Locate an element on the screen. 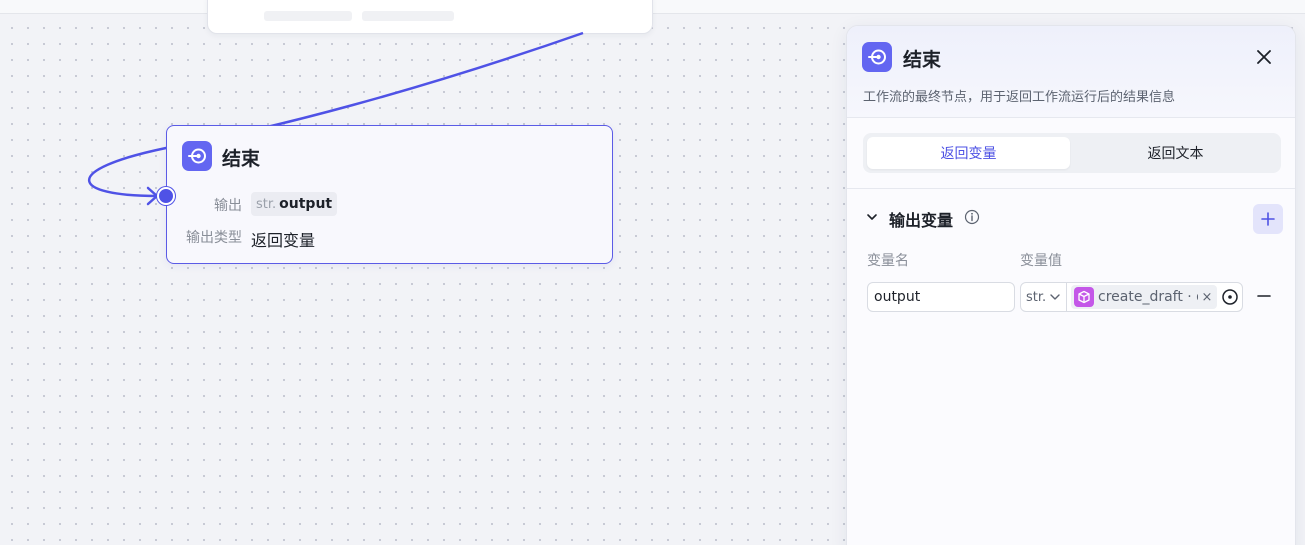  remove-variable-button is located at coordinates (1264, 296).